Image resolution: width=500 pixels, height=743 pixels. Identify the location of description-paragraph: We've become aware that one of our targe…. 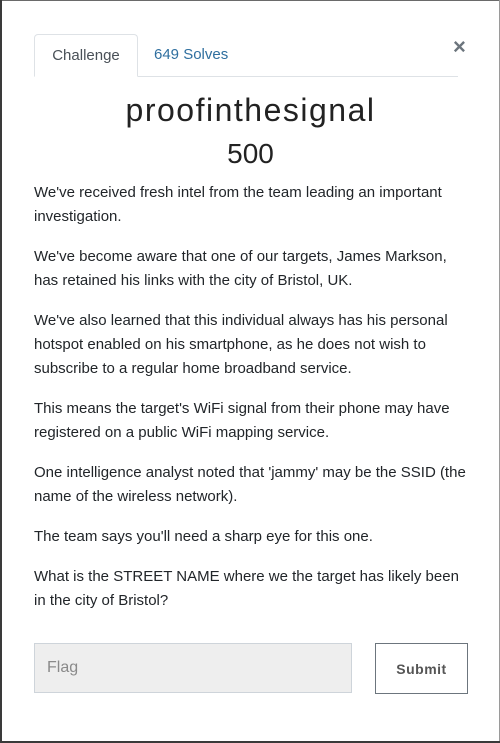
(240, 268).